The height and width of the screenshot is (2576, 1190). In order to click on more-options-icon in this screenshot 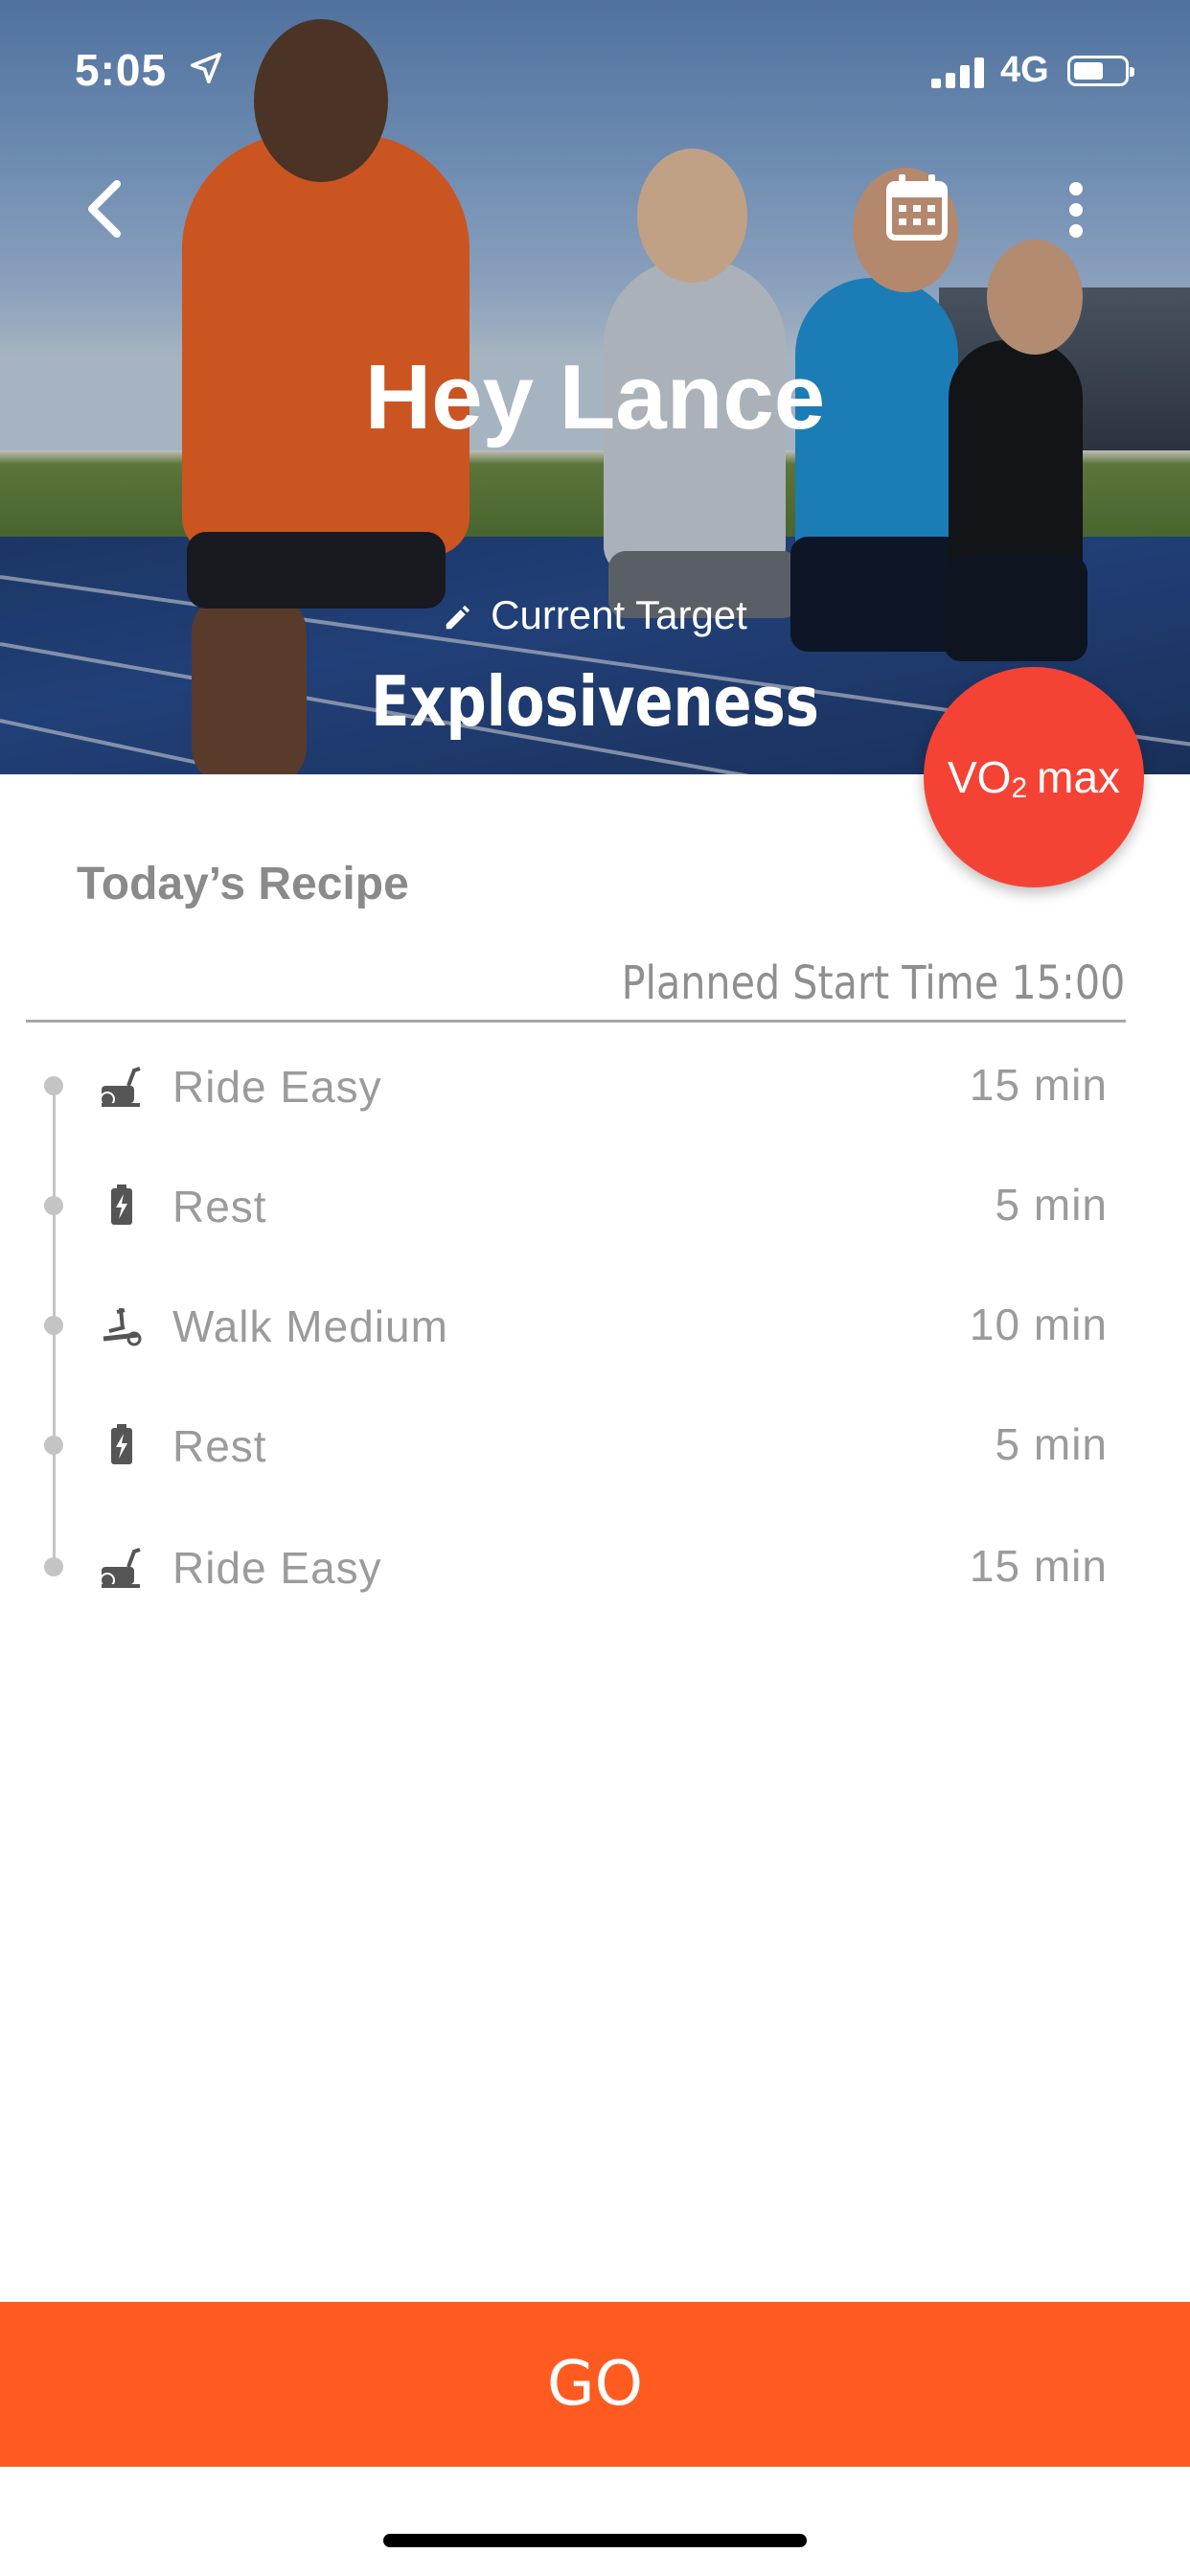, I will do `click(1076, 209)`.